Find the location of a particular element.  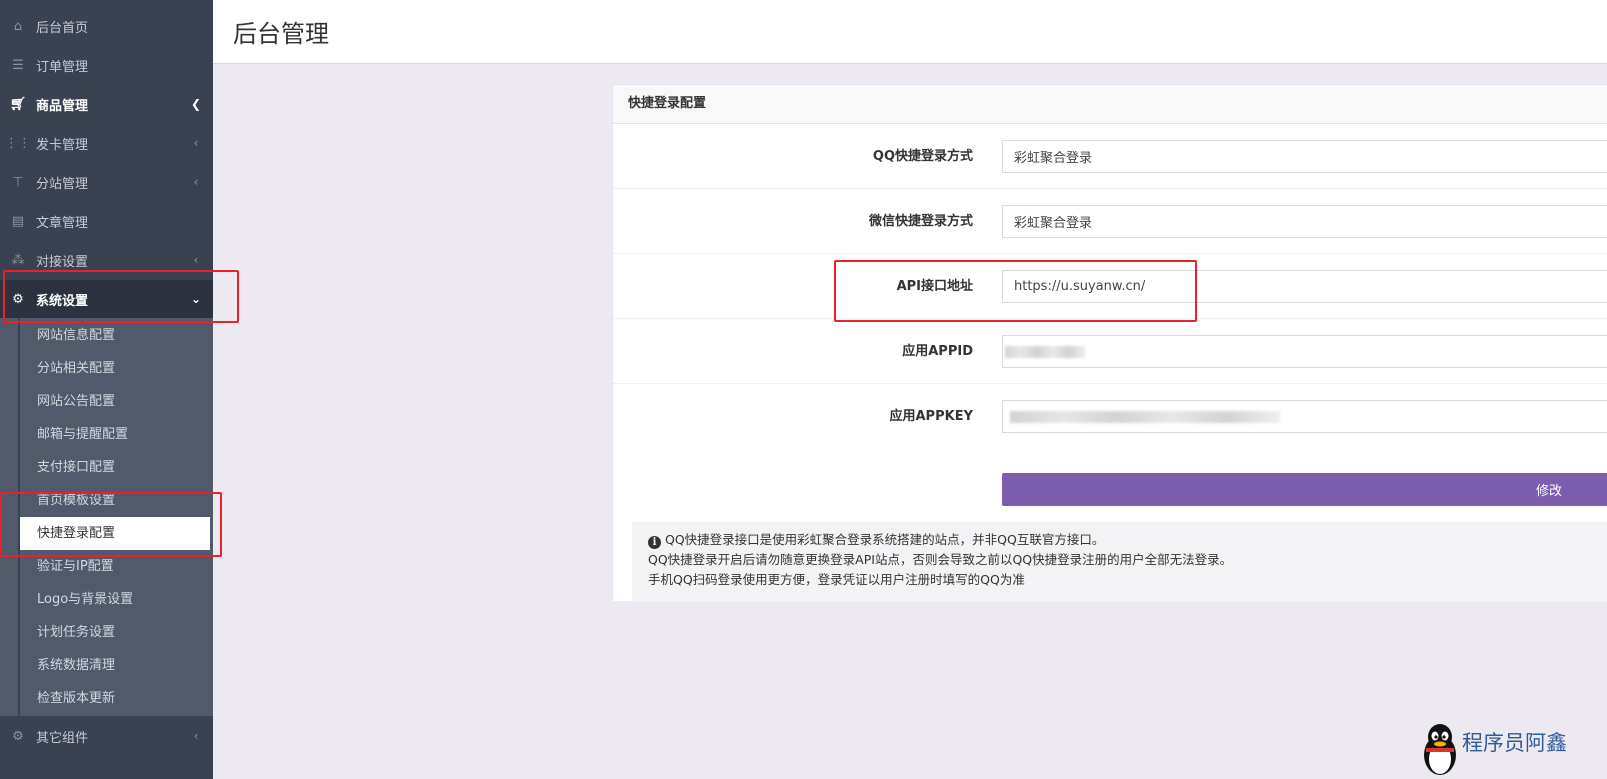

sidebar-item-cards: ⋮⋮ 发卡管理 ‹ is located at coordinates (106, 143).